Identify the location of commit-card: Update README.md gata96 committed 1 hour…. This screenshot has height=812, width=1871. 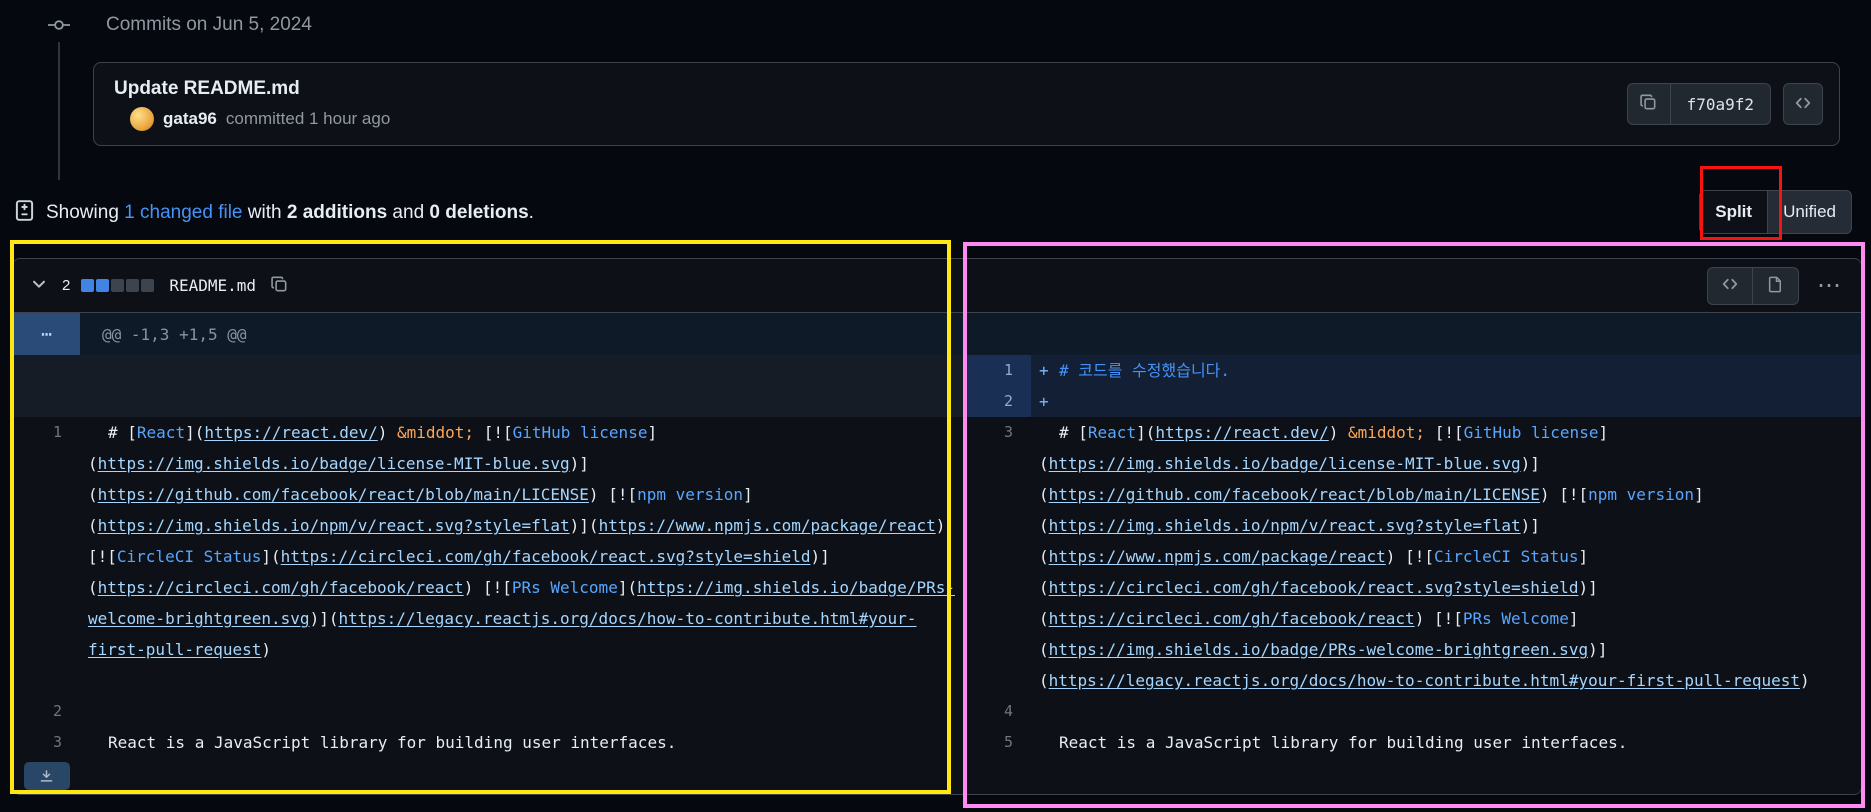
(966, 104).